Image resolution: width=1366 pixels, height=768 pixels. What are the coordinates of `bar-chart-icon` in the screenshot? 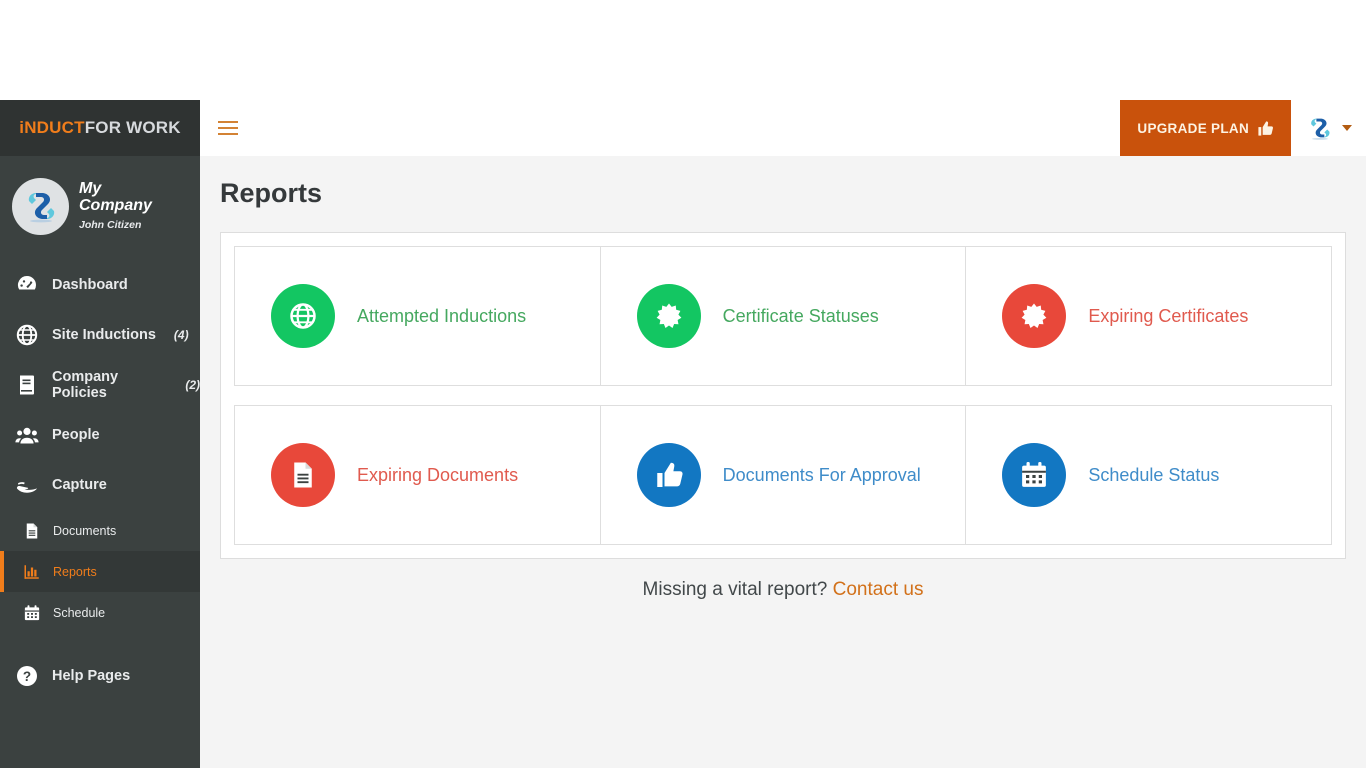 It's located at (32, 572).